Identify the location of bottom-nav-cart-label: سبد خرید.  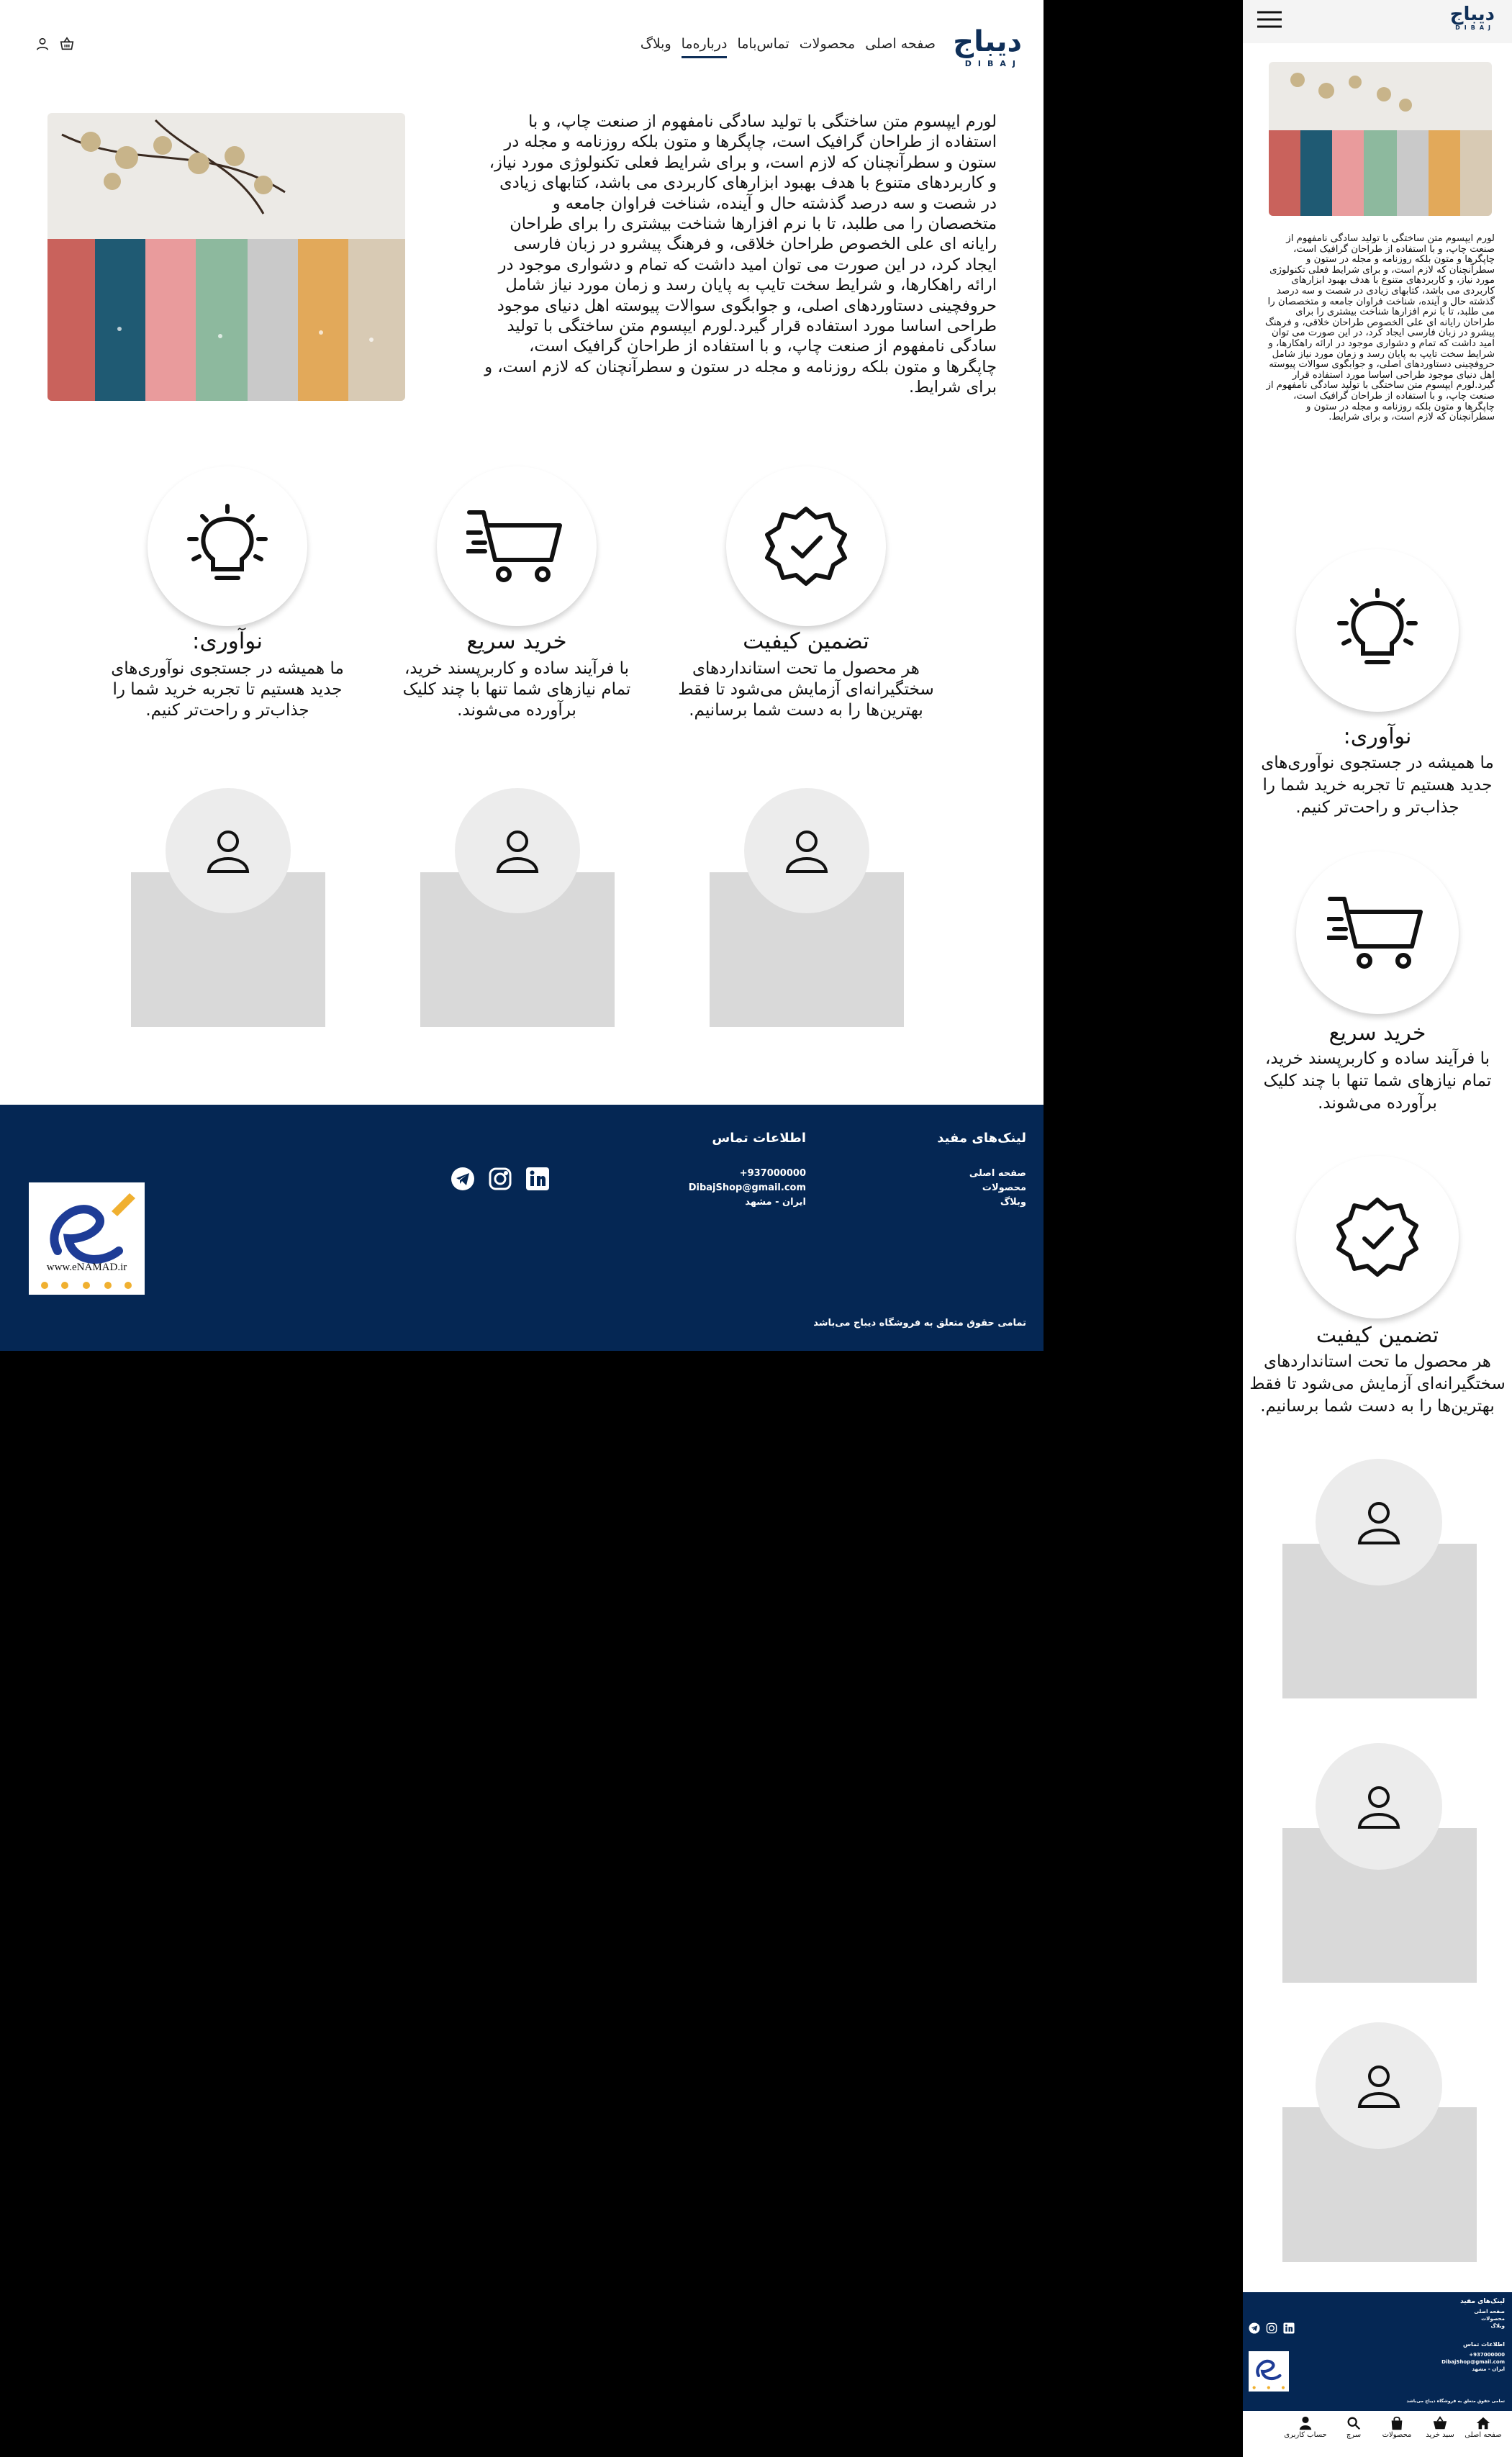
(1440, 2435).